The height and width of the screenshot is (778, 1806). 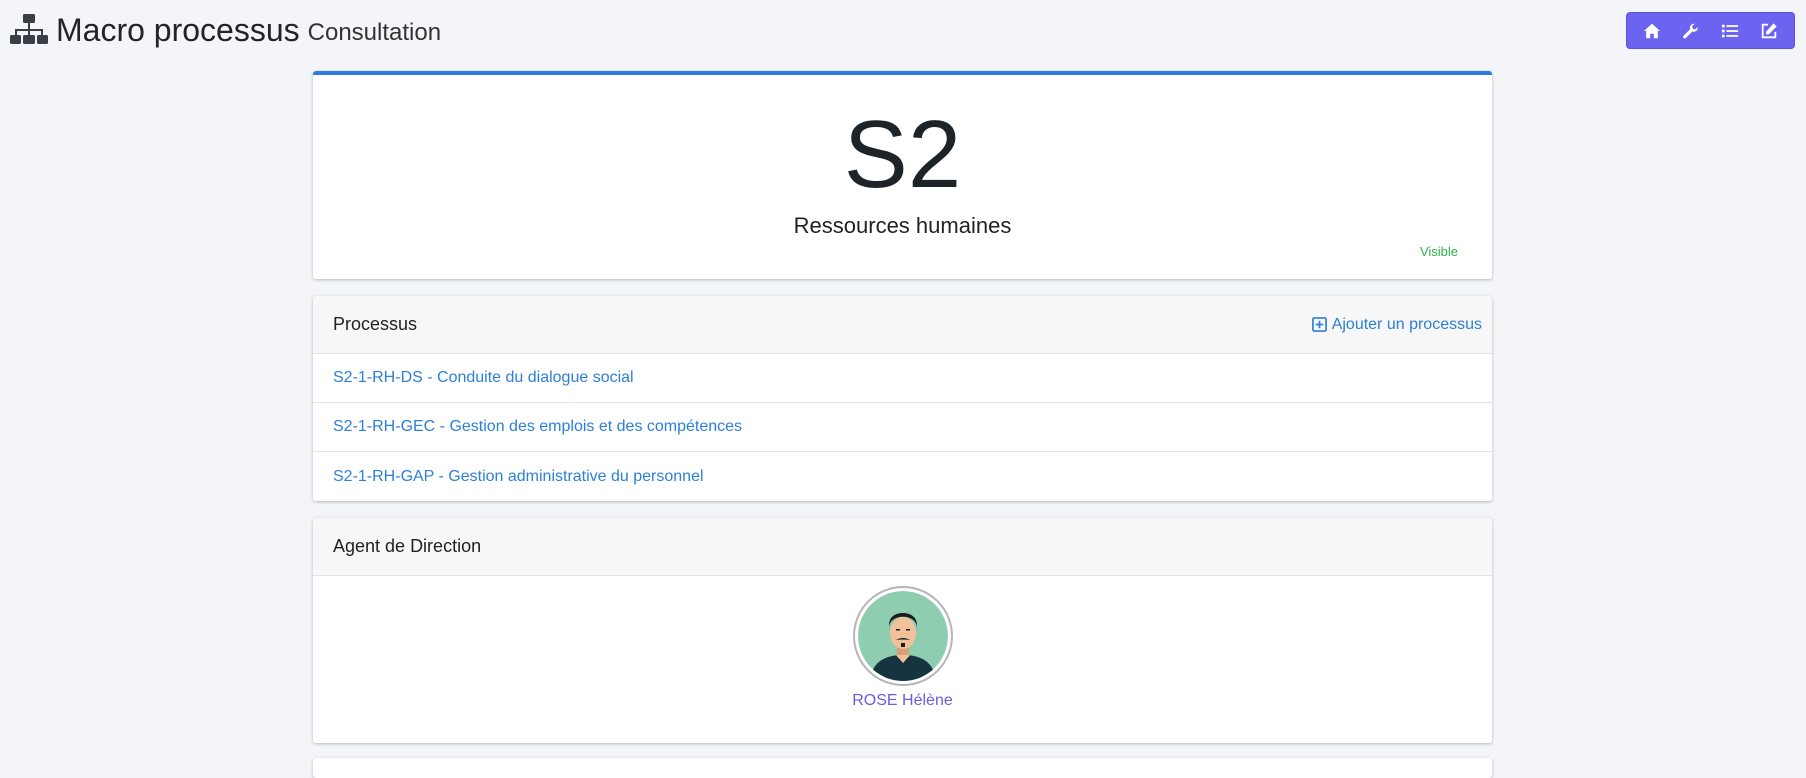 What do you see at coordinates (1438, 251) in the screenshot?
I see `visibility-badge: Visible` at bounding box center [1438, 251].